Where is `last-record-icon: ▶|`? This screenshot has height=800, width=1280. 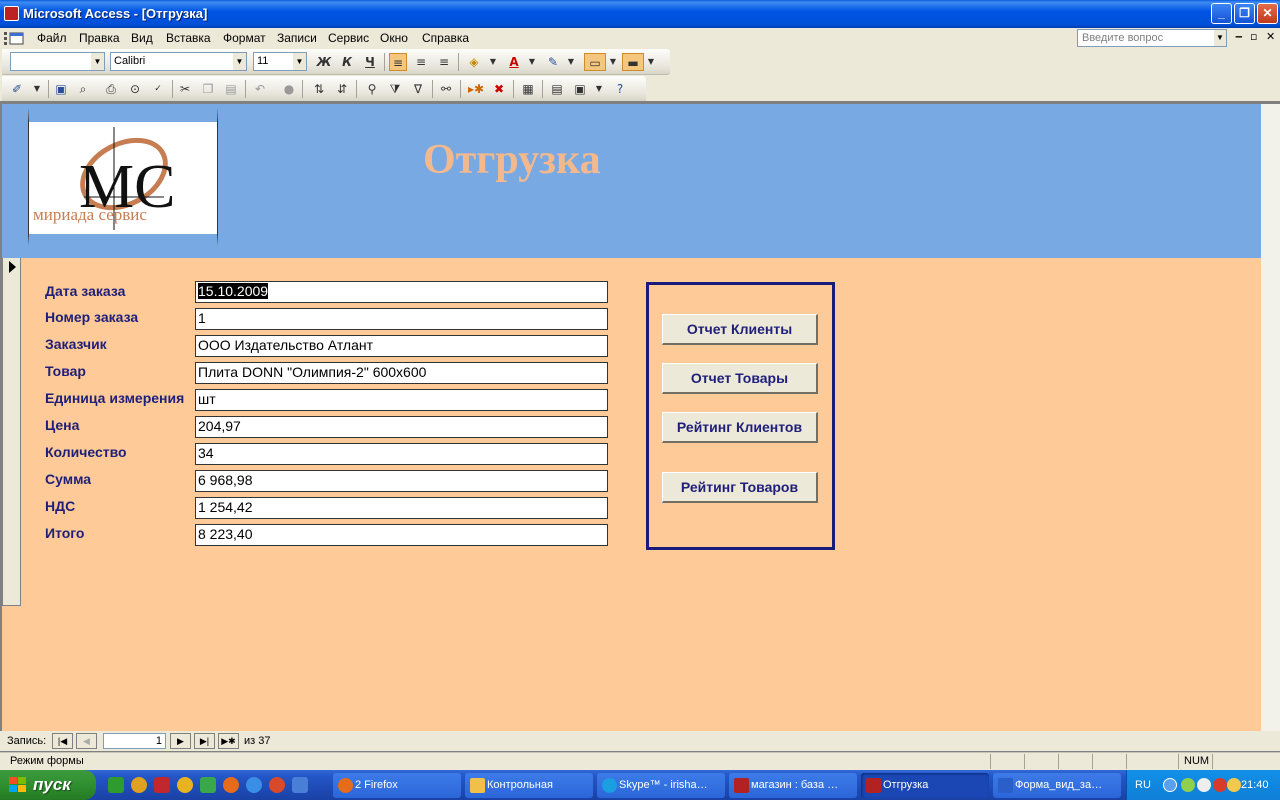
last-record-icon: ▶| is located at coordinates (204, 741).